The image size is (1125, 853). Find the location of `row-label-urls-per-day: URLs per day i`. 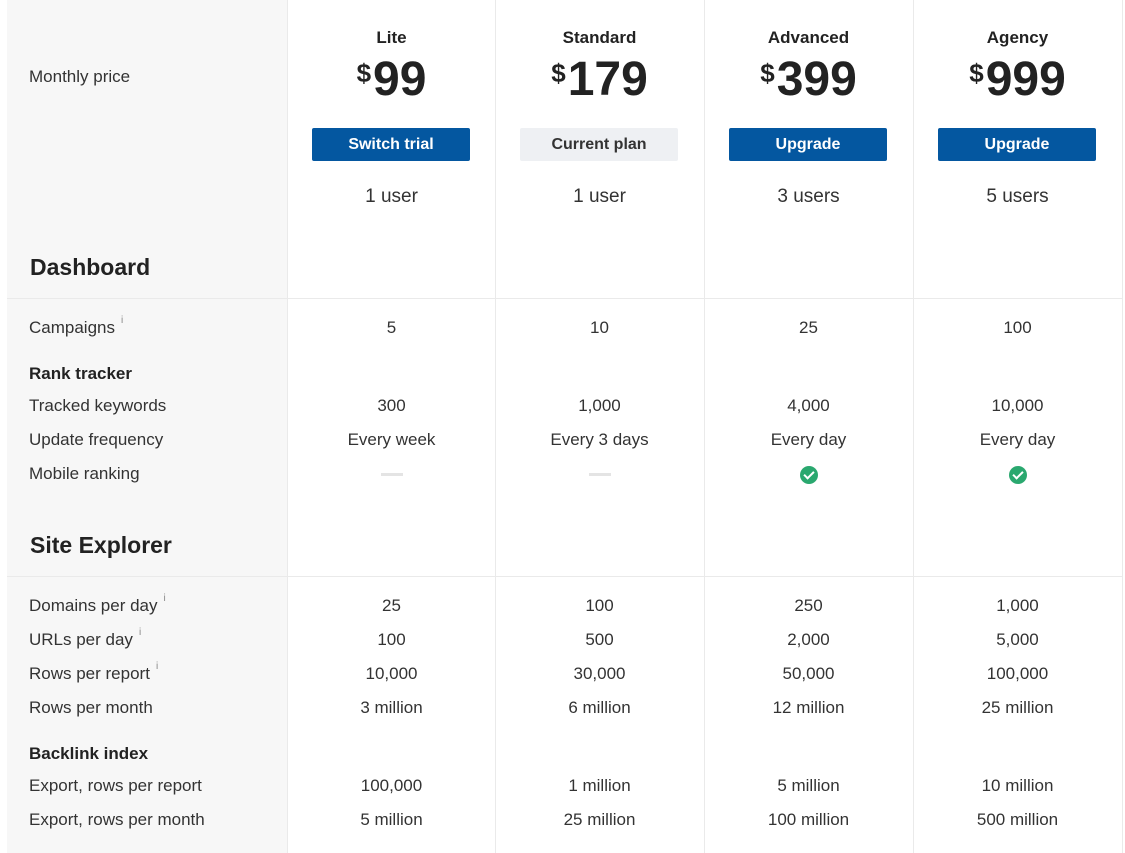

row-label-urls-per-day: URLs per day i is located at coordinates (85, 638).